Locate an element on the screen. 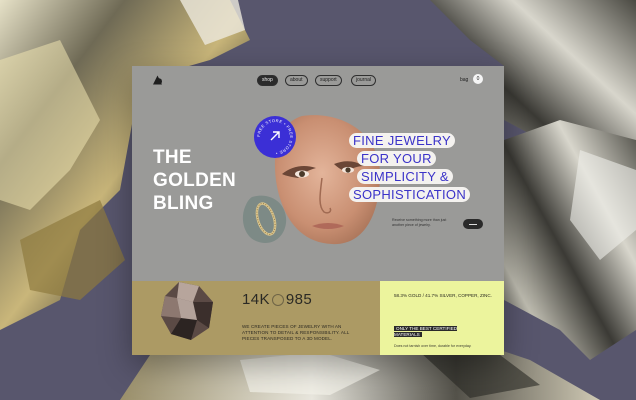  stat-karat: 14K is located at coordinates (256, 299).